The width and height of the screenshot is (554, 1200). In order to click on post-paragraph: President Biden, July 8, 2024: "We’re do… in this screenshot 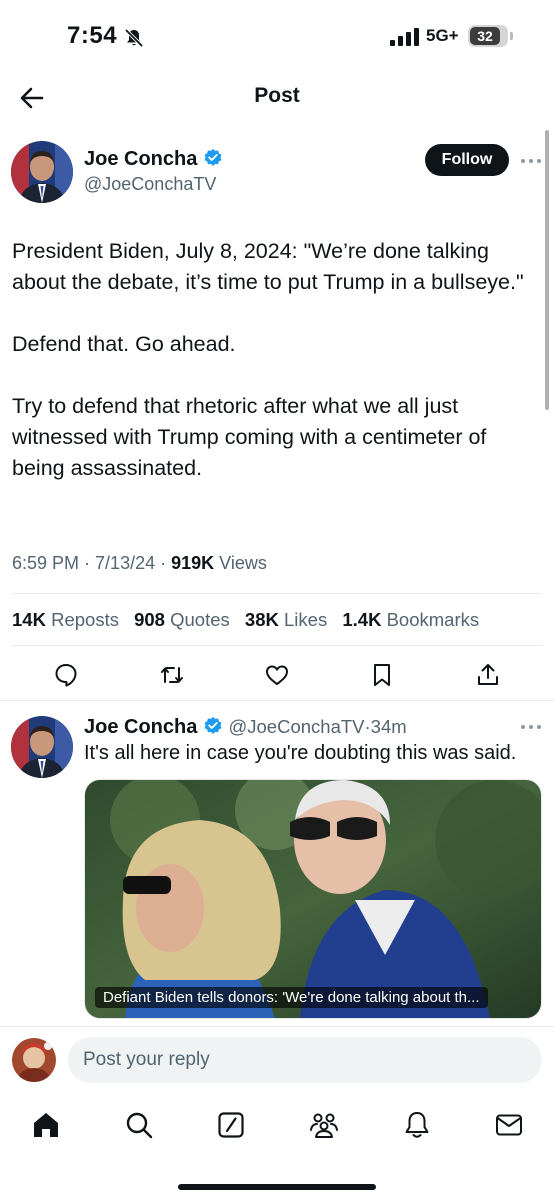, I will do `click(268, 266)`.